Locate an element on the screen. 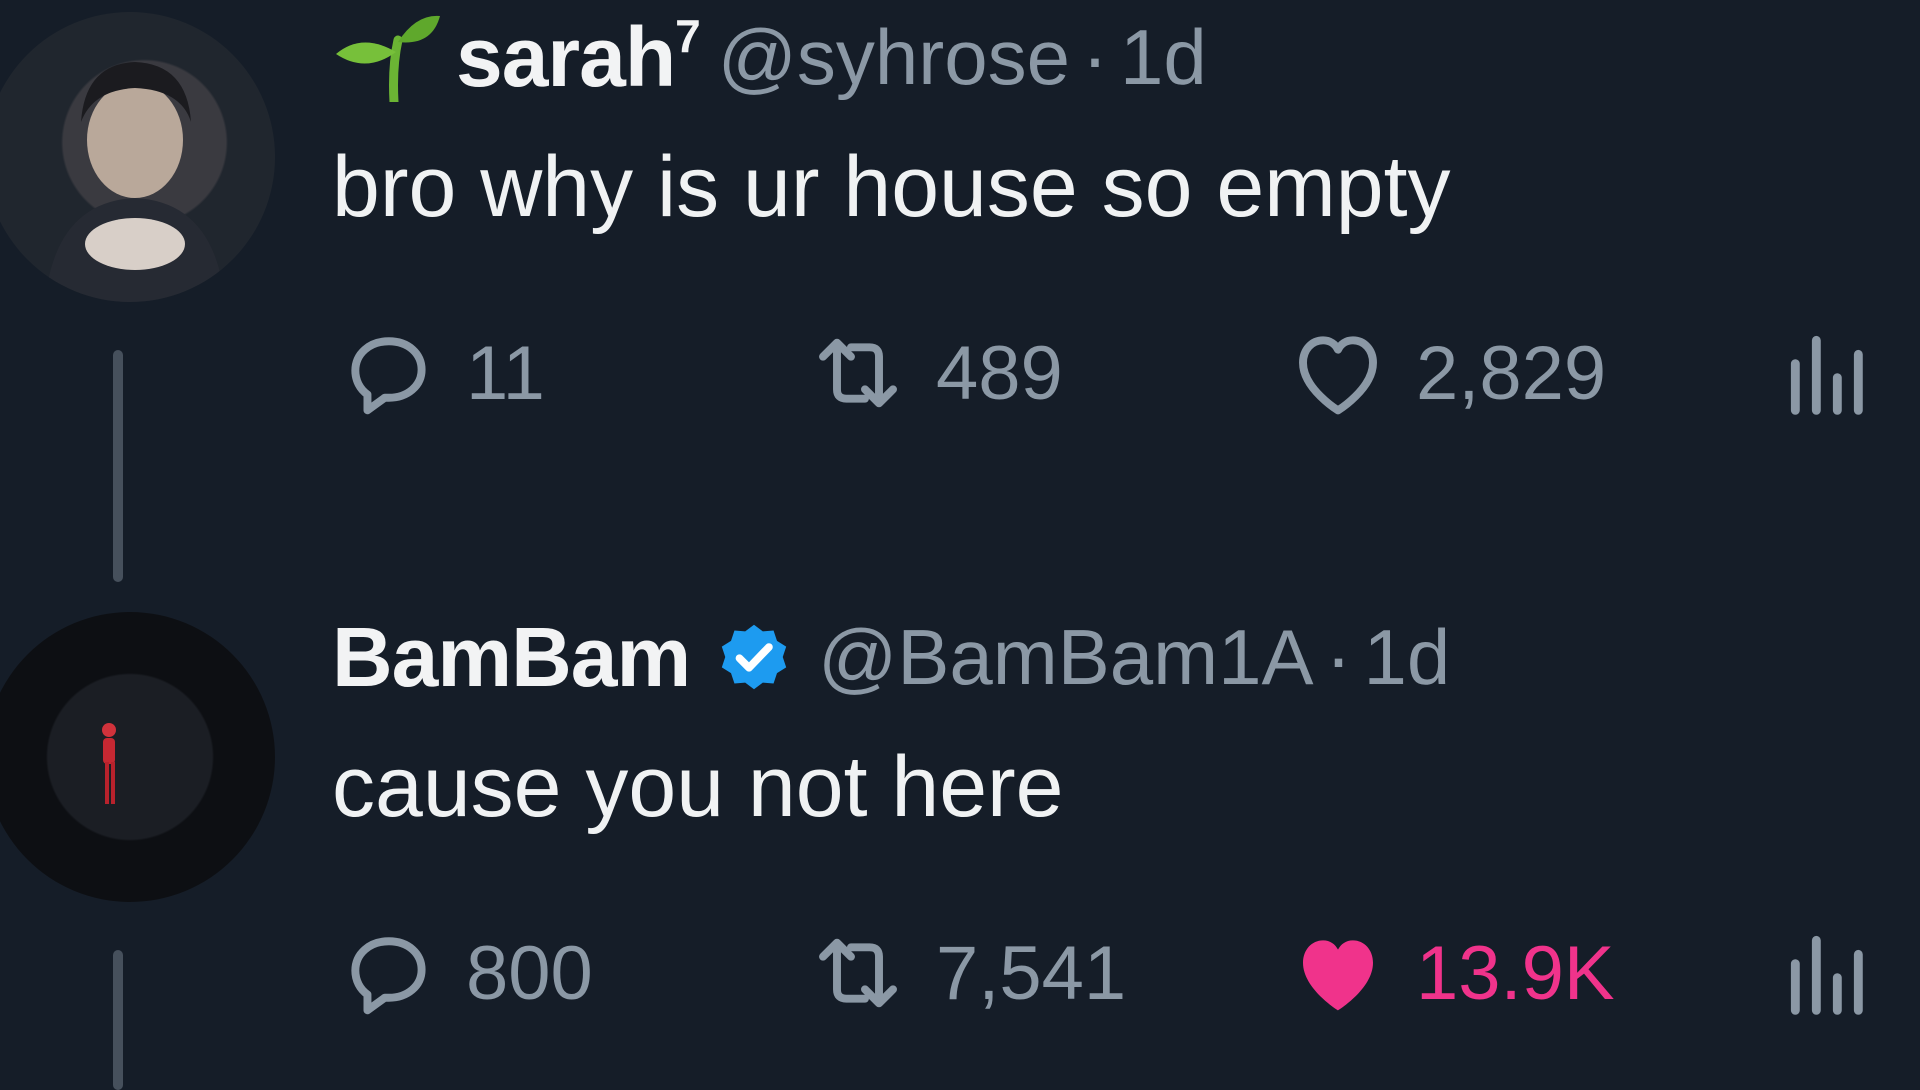  tweet-text: cause you not here is located at coordinates (698, 787).